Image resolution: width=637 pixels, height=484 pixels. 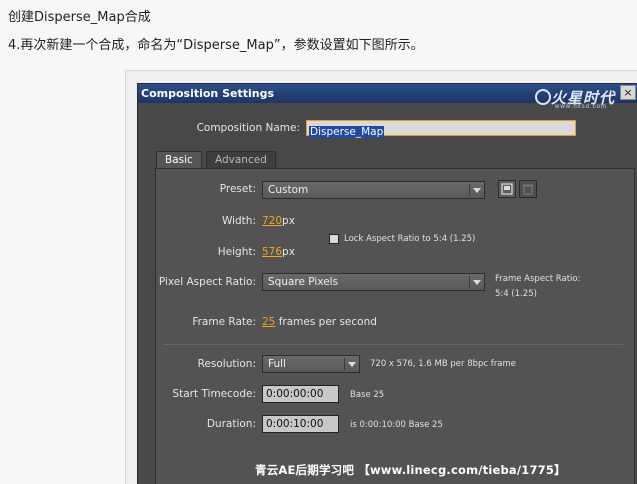 What do you see at coordinates (179, 159) in the screenshot?
I see `tab-basic: Basic` at bounding box center [179, 159].